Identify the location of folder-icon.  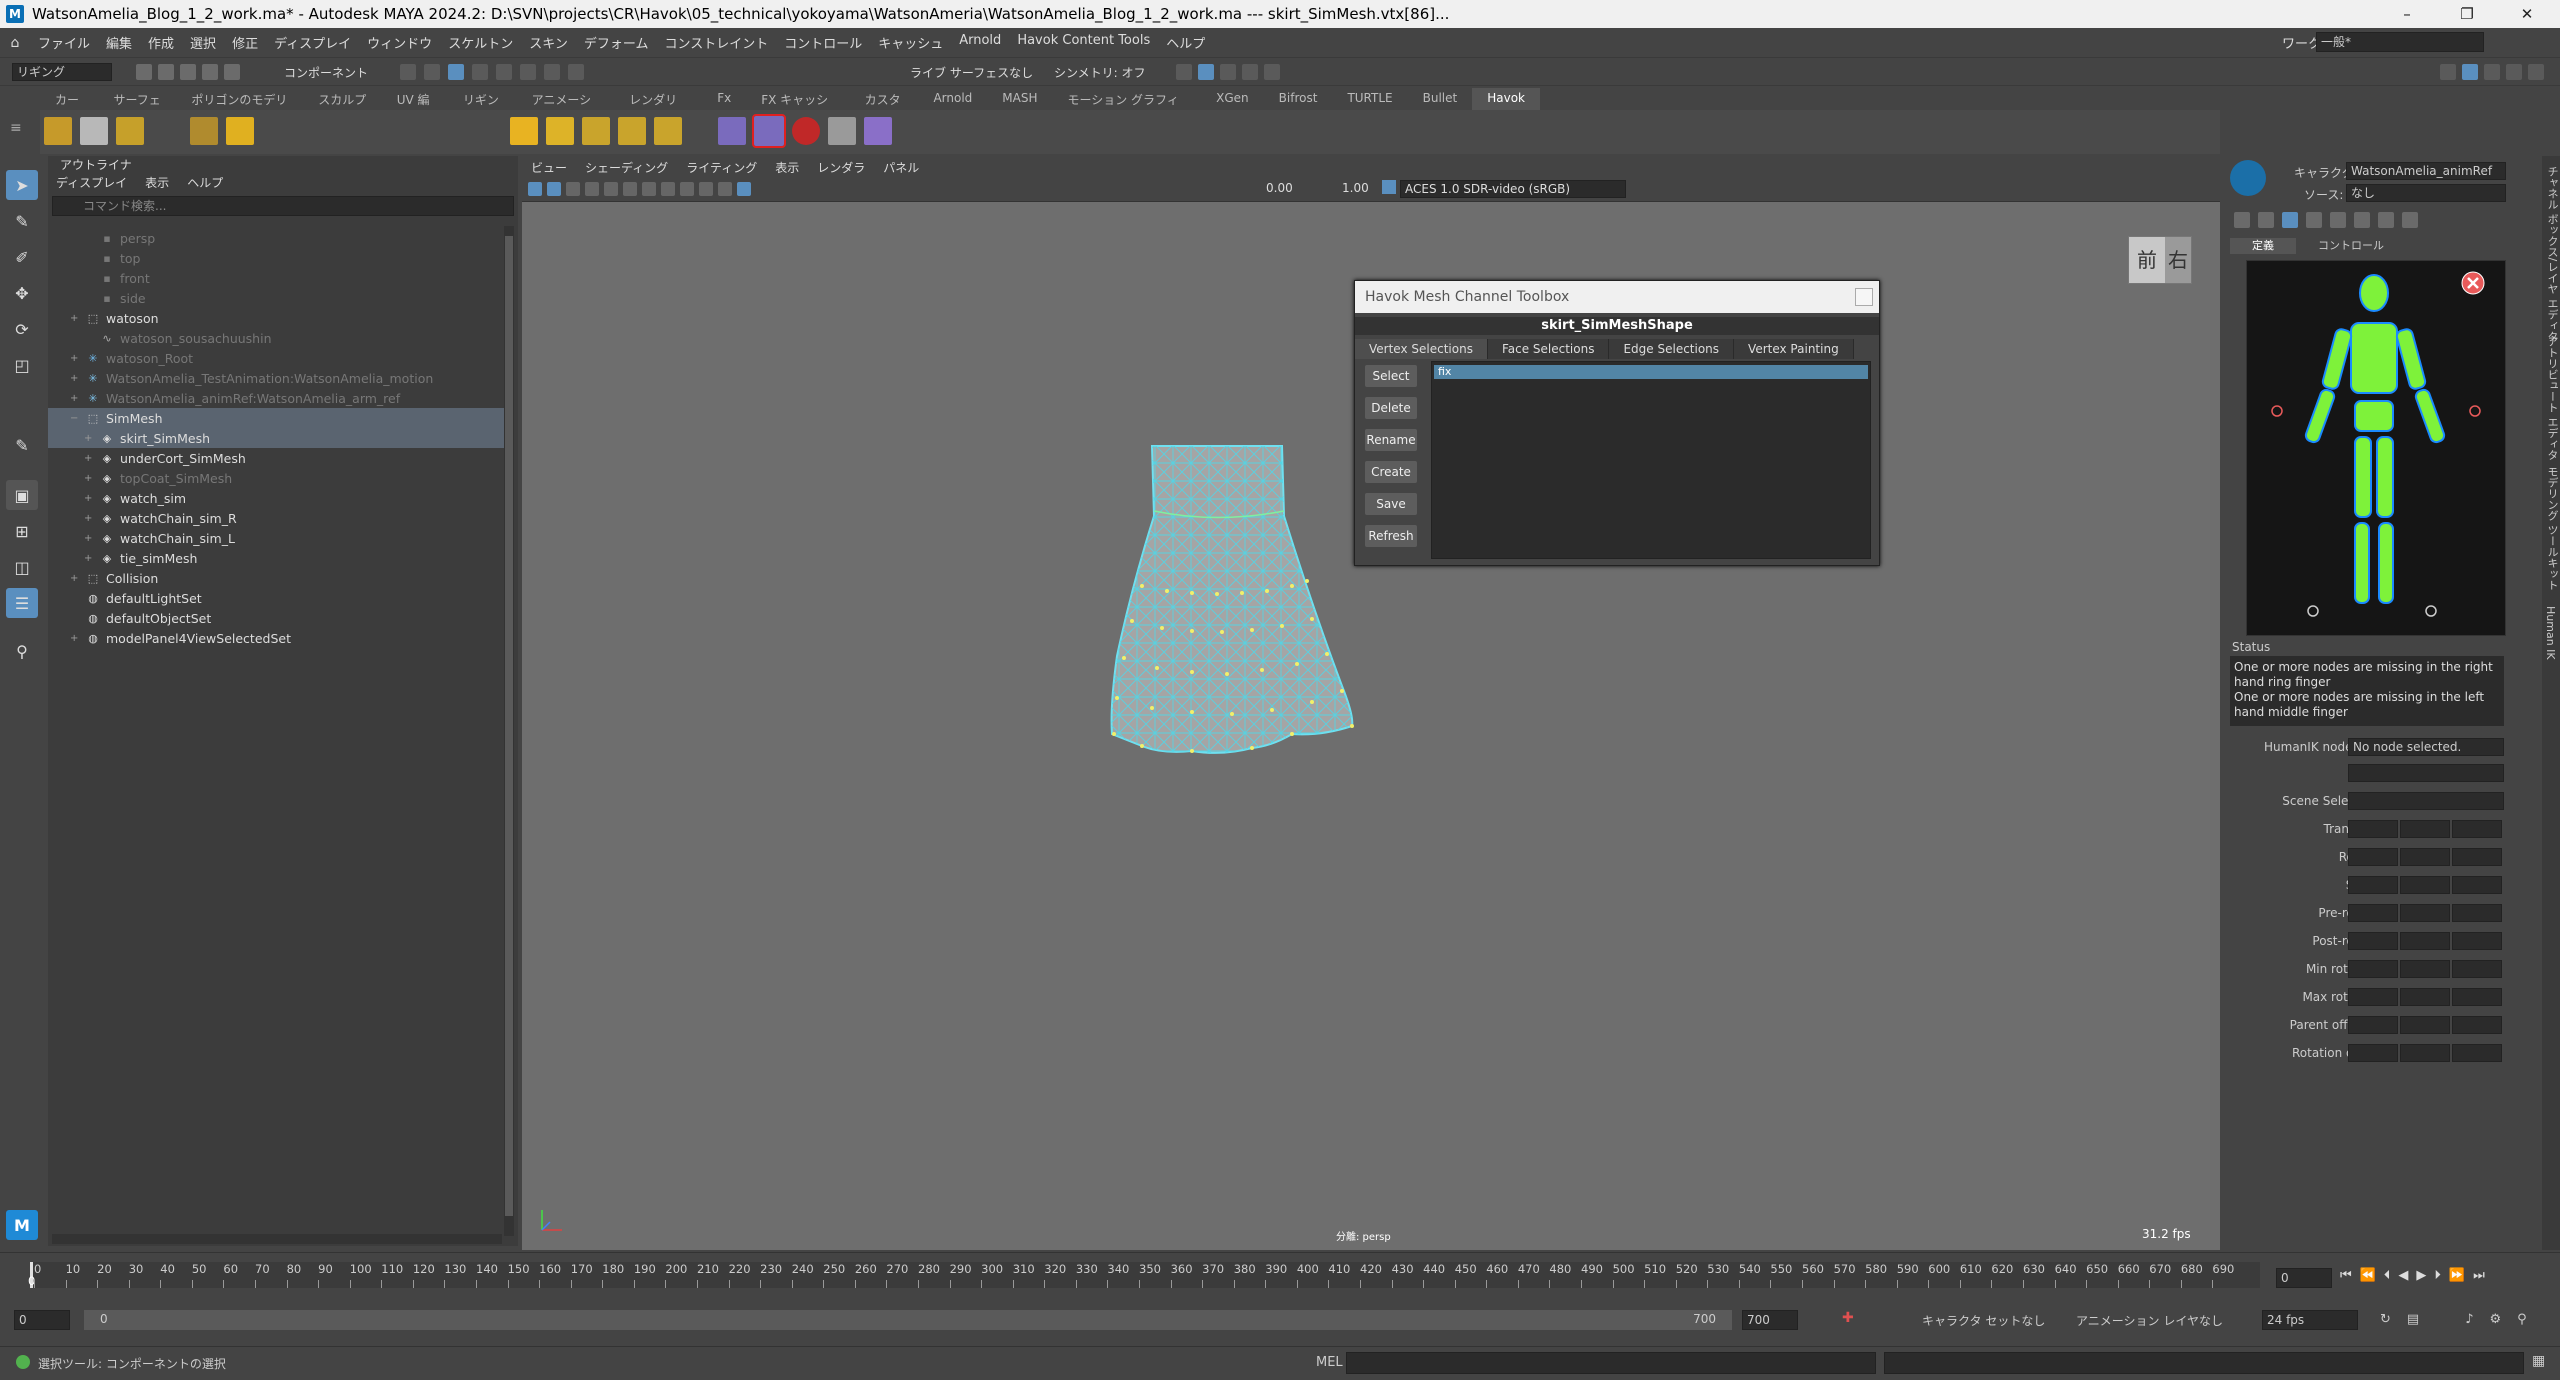
(2314, 220).